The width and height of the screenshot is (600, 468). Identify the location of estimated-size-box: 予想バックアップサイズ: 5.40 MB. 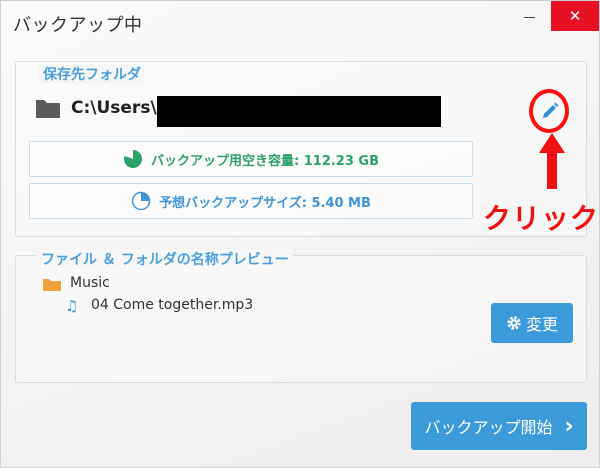
(251, 201).